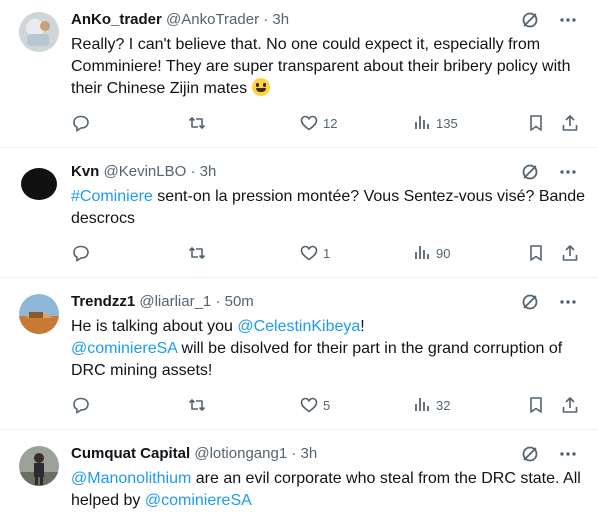 The width and height of the screenshot is (598, 518). What do you see at coordinates (330, 123) in the screenshot?
I see `like-count: 12` at bounding box center [330, 123].